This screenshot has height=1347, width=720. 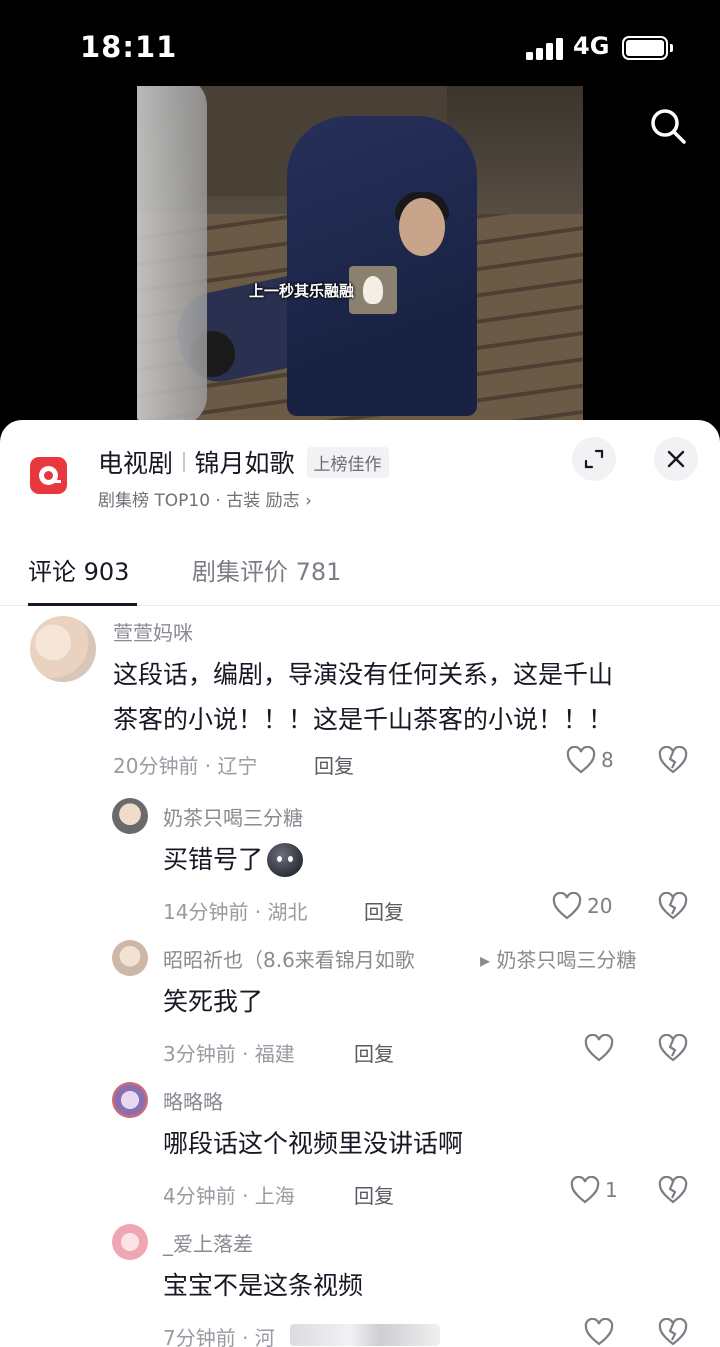 I want to click on like-button: 20, so click(x=582, y=906).